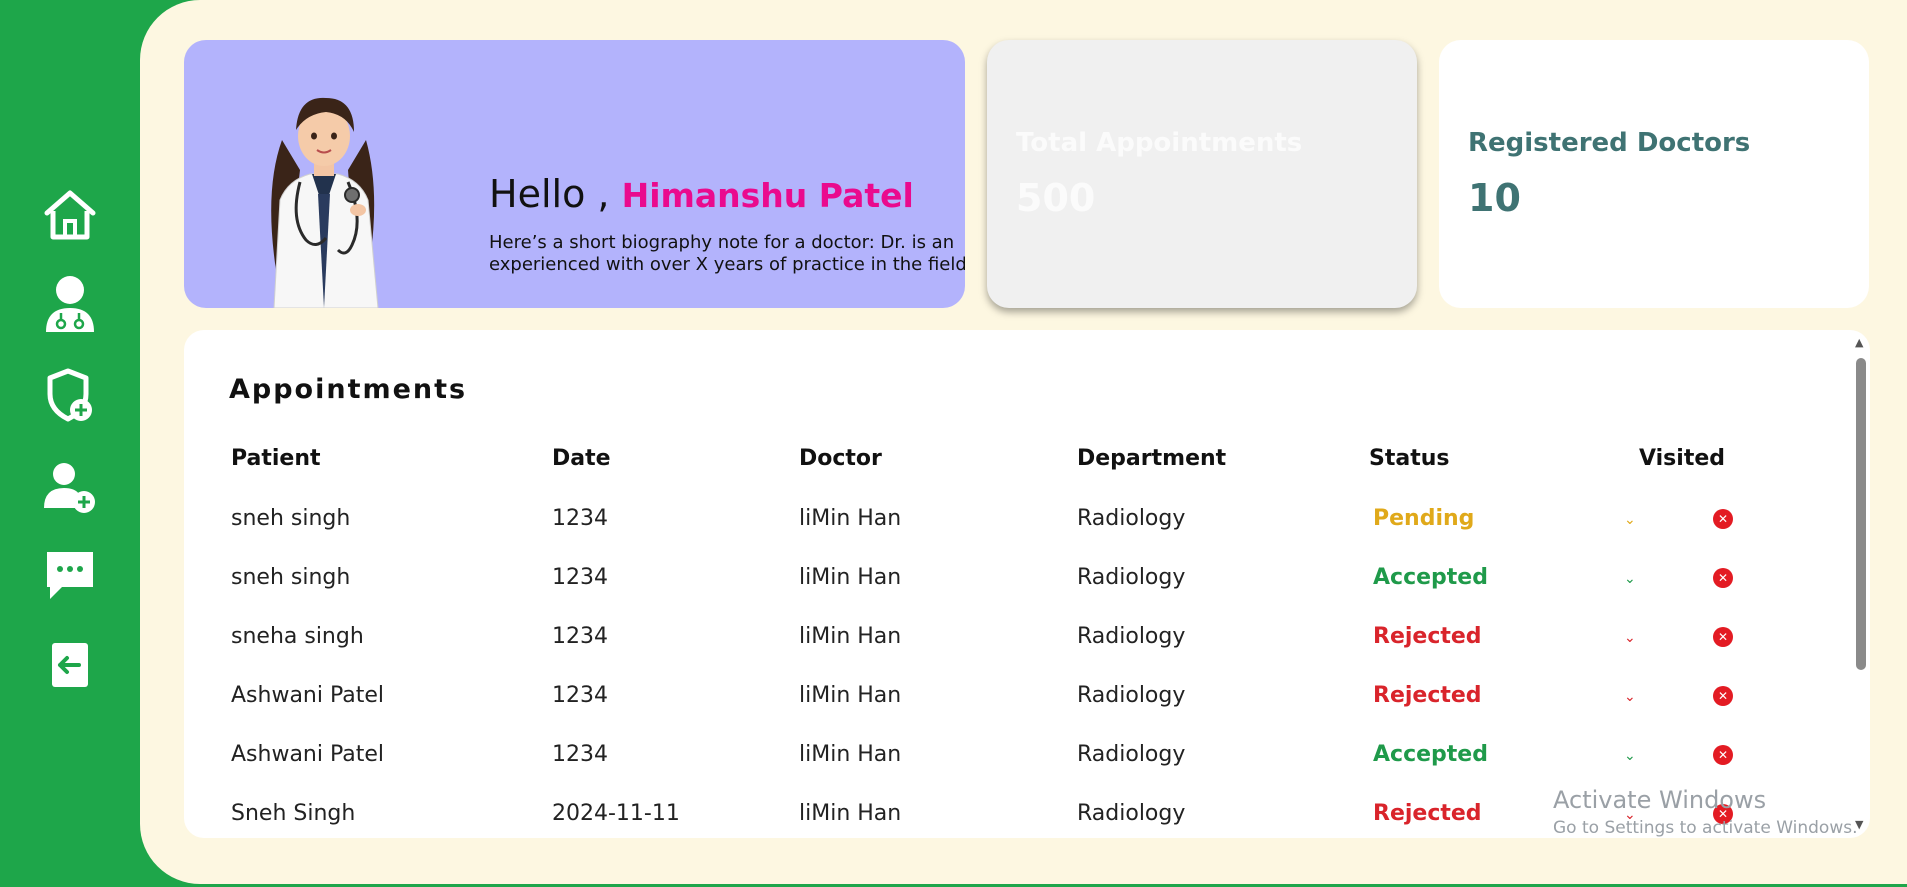 The image size is (1907, 887). I want to click on registered-doctors-card: Registered Doctors 10, so click(1654, 174).